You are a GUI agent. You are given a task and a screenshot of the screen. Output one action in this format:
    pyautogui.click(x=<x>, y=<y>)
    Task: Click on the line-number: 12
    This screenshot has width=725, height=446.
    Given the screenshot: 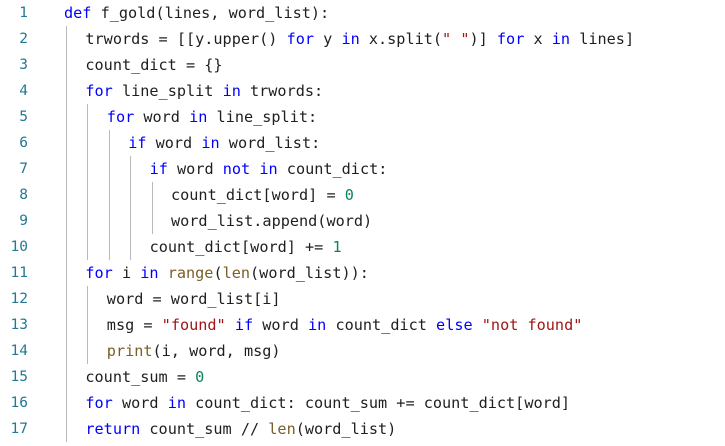 What is the action you would take?
    pyautogui.click(x=19, y=299)
    